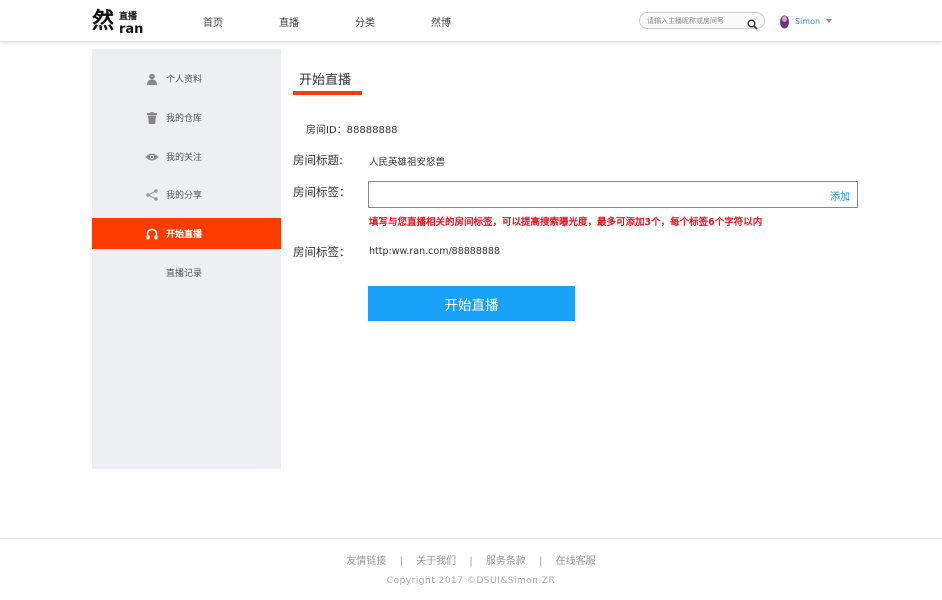  I want to click on user-menu: Simon, so click(806, 21).